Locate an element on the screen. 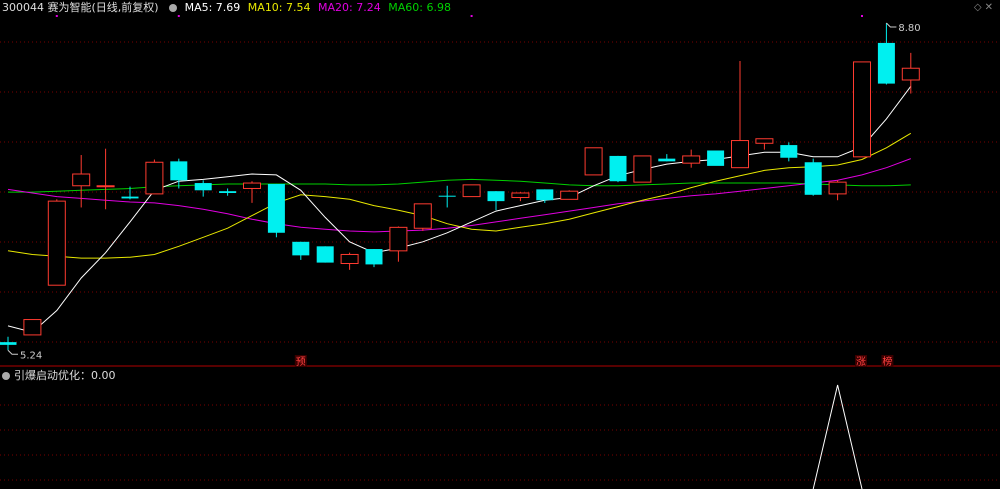 The image size is (1000, 489). high-pointer is located at coordinates (891, 25).